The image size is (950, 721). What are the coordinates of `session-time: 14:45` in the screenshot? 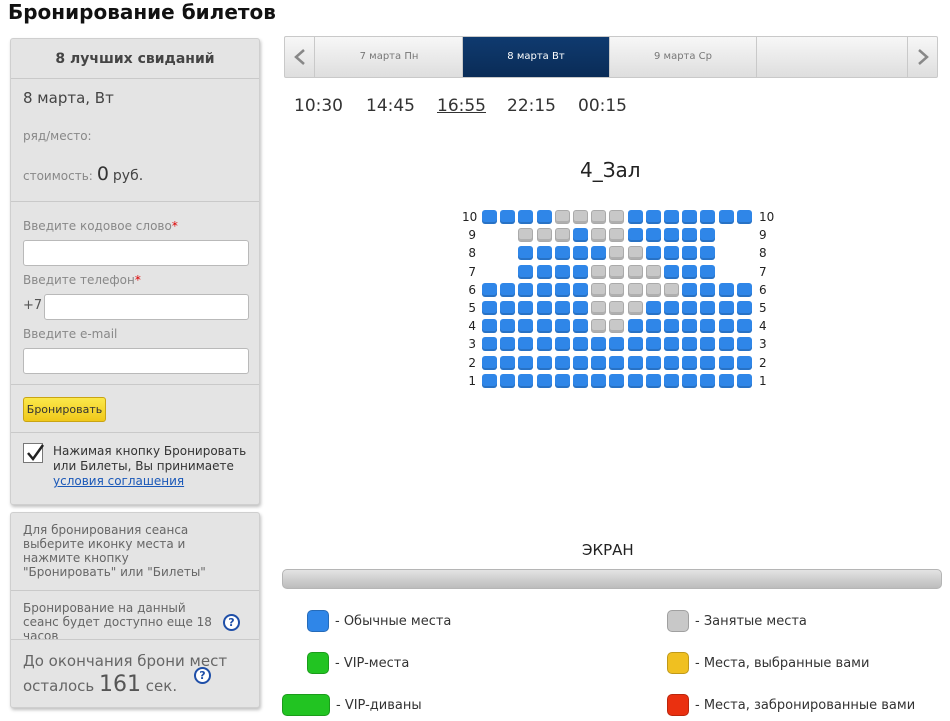 It's located at (390, 106).